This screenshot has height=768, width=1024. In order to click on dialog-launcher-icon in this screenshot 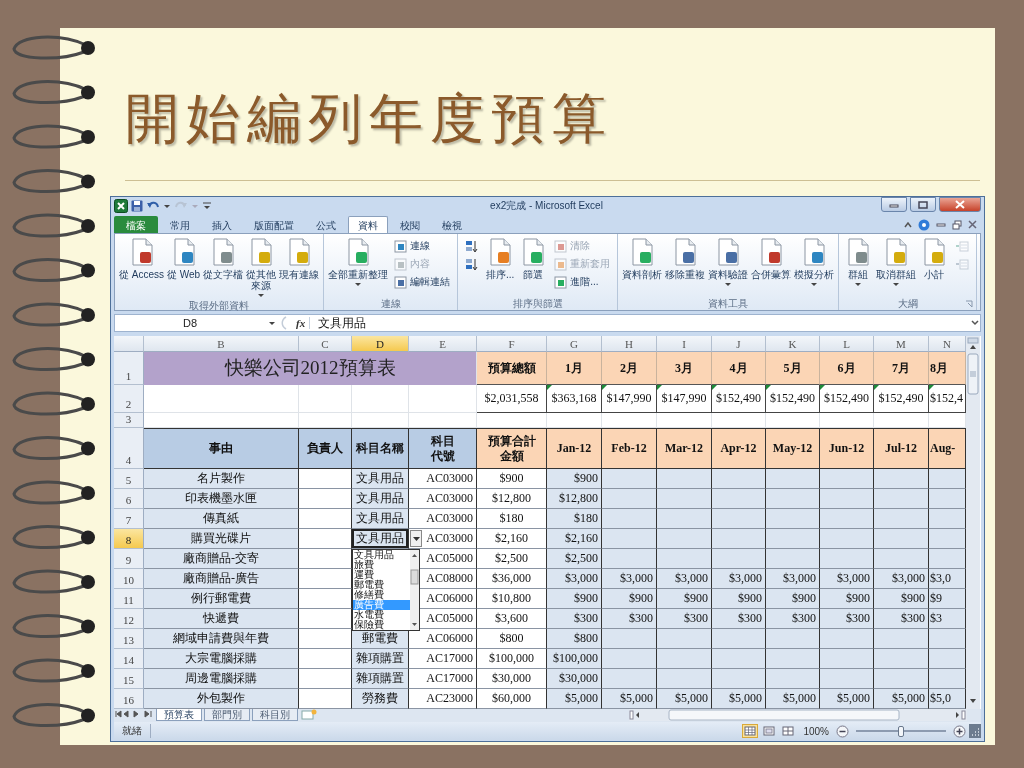, I will do `click(969, 304)`.